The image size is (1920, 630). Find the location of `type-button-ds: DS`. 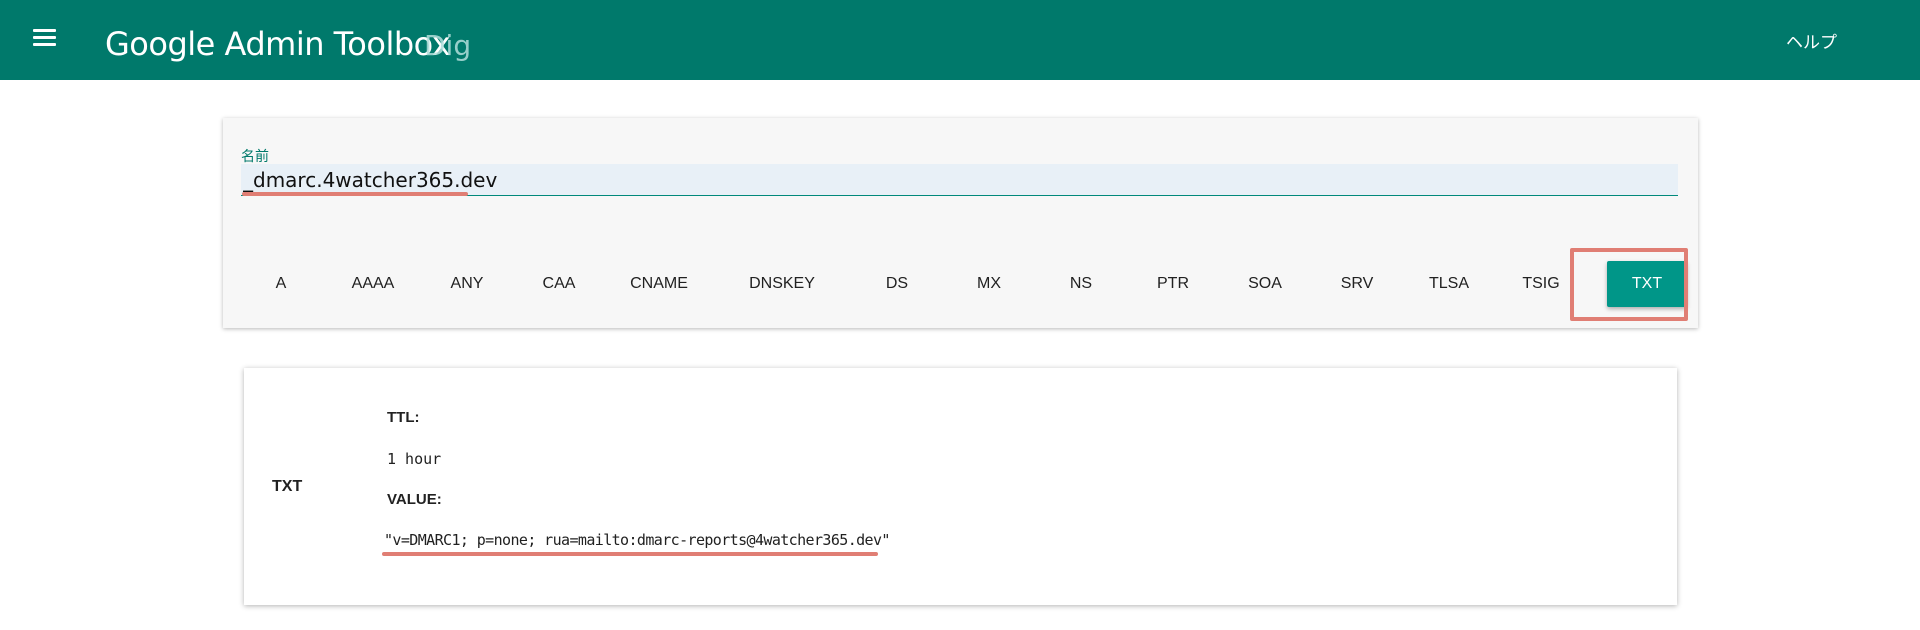

type-button-ds: DS is located at coordinates (897, 284).